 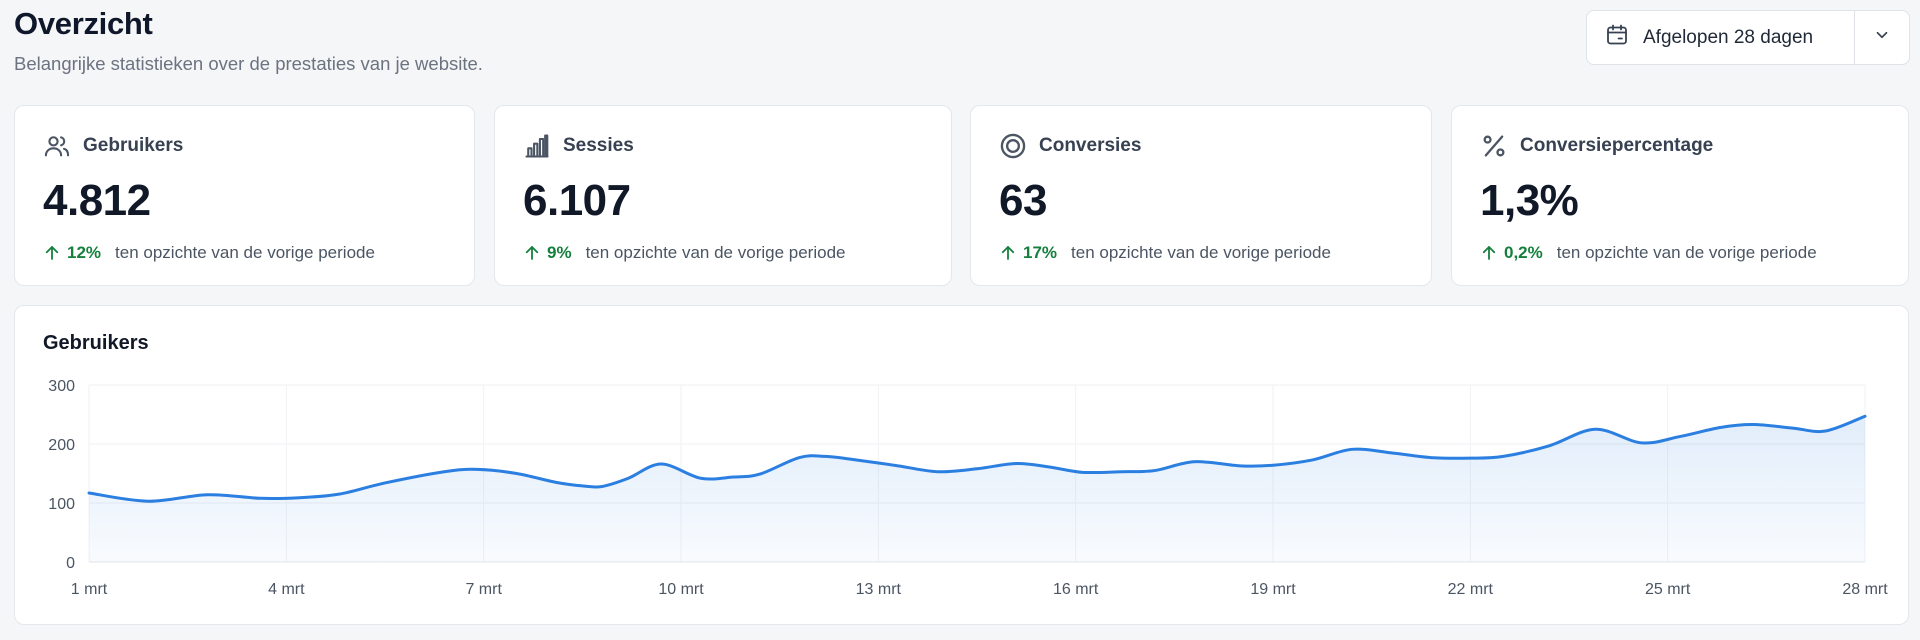 I want to click on stat-change: 12% ten opzichte van de vorige periode, so click(x=209, y=253).